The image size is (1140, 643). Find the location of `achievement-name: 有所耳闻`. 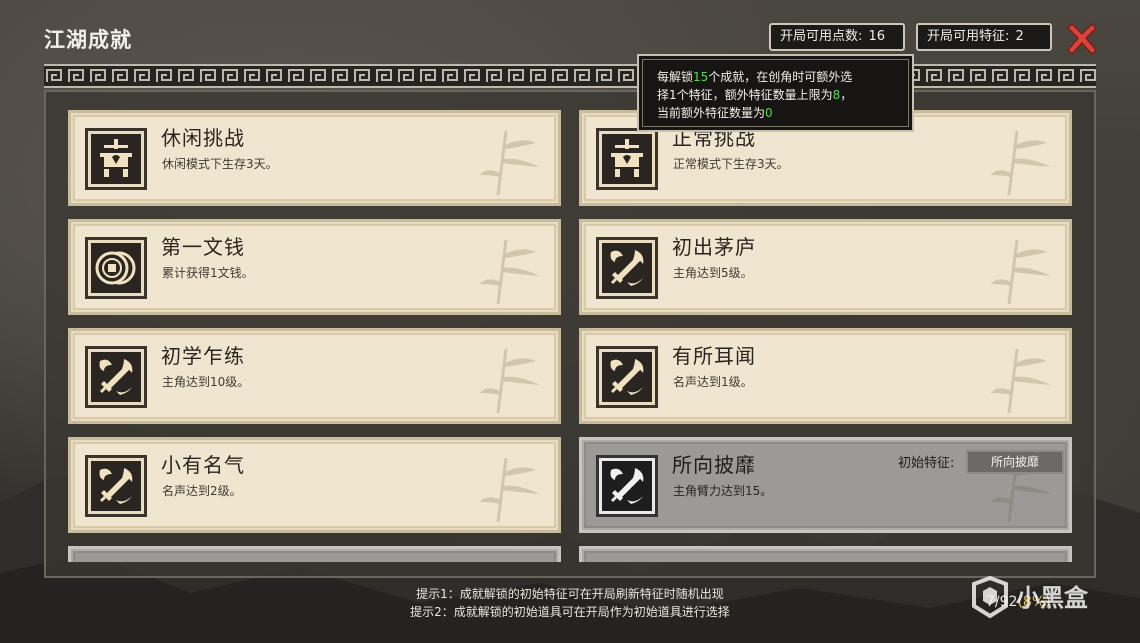

achievement-name: 有所耳闻 is located at coordinates (714, 356).